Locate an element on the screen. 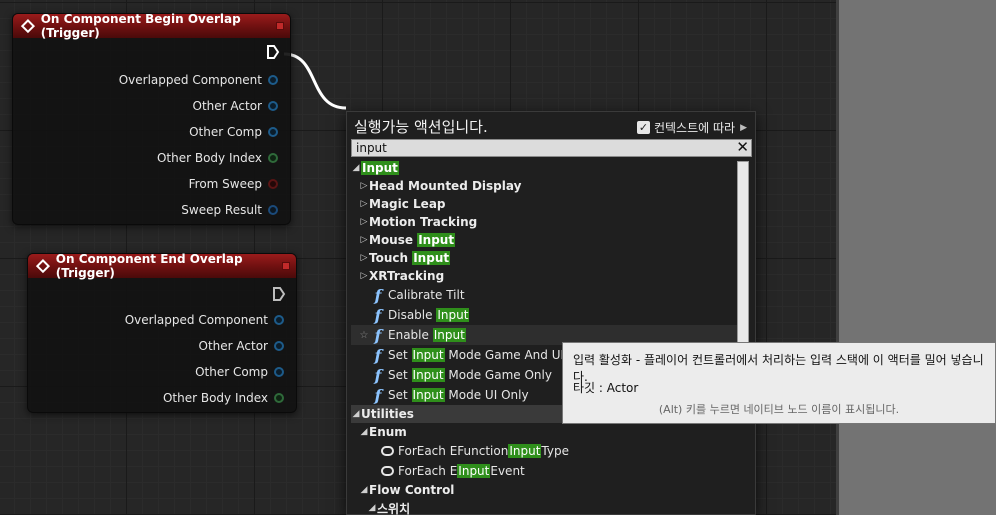  node-header: On Component End Overlap (Trigger) is located at coordinates (162, 266).